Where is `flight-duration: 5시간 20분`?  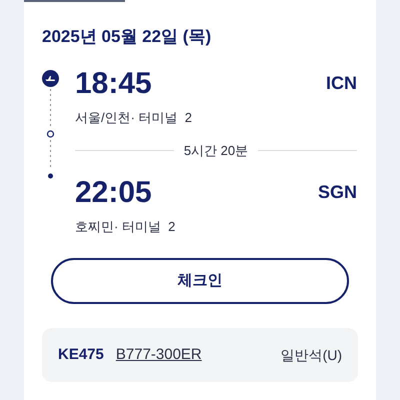
flight-duration: 5시간 20분 is located at coordinates (216, 151).